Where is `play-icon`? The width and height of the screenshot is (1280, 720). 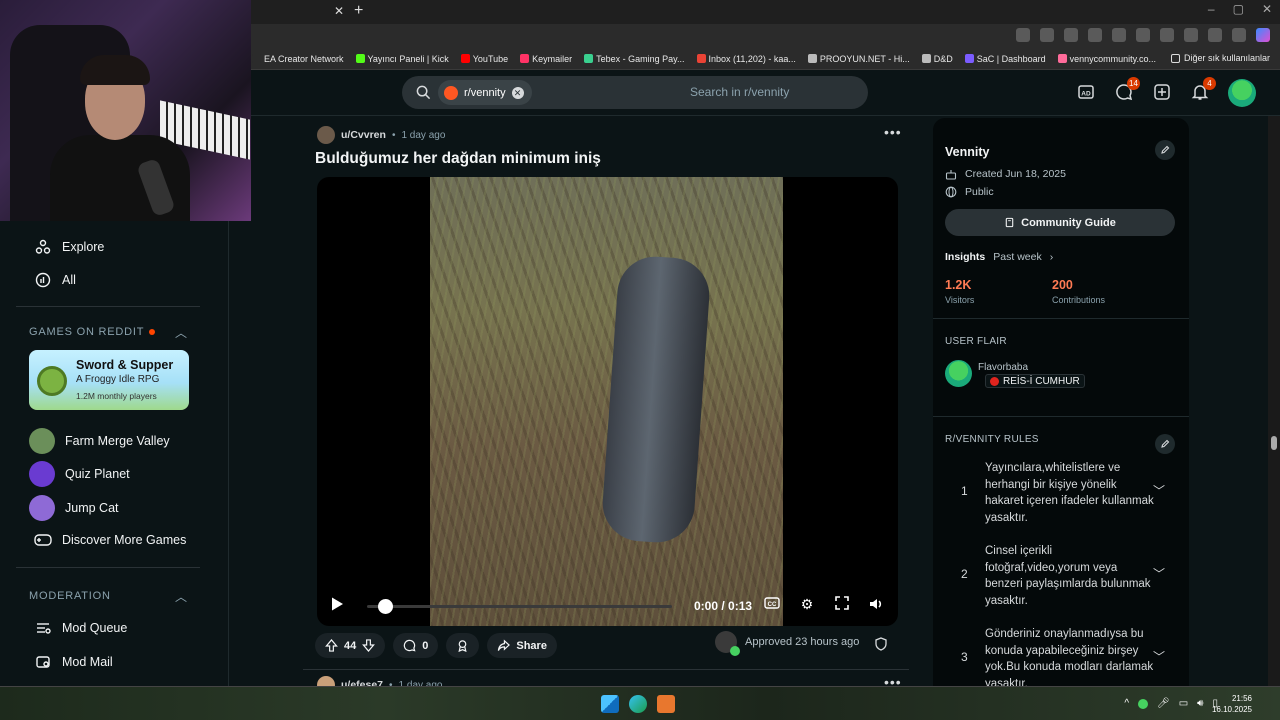
play-icon is located at coordinates (337, 604).